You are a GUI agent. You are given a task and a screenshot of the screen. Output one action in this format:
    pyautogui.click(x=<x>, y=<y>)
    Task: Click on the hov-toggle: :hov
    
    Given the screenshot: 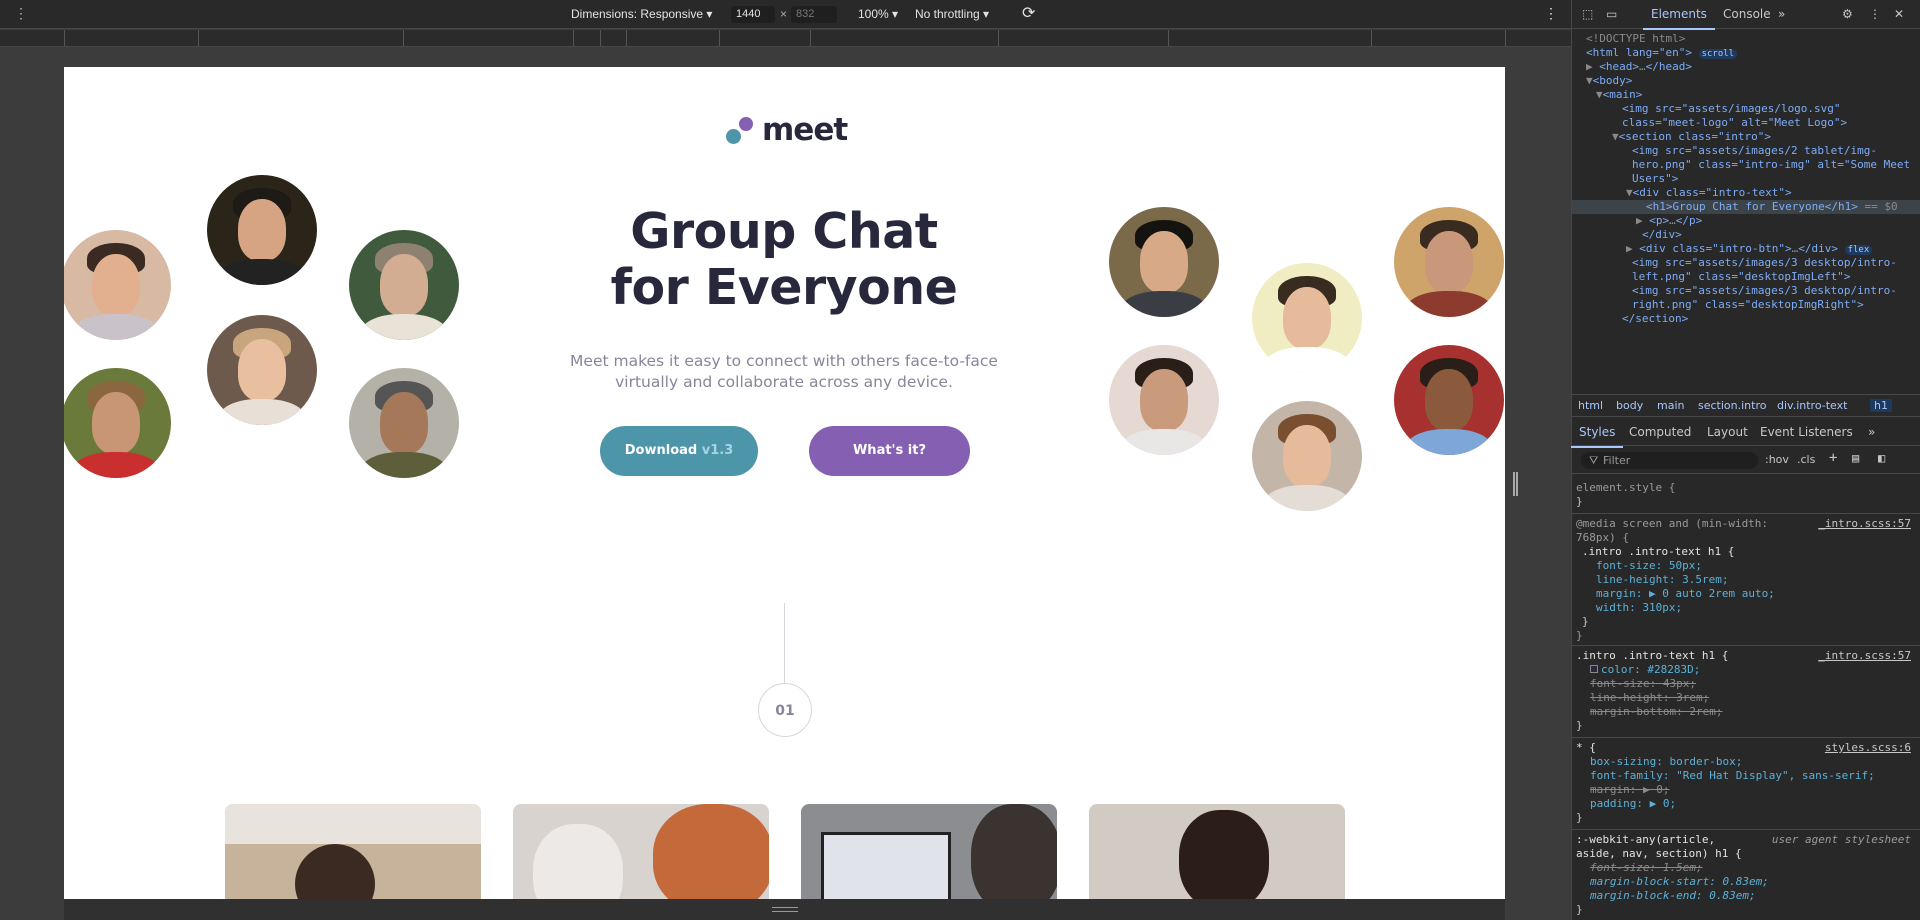 What is the action you would take?
    pyautogui.click(x=1777, y=459)
    